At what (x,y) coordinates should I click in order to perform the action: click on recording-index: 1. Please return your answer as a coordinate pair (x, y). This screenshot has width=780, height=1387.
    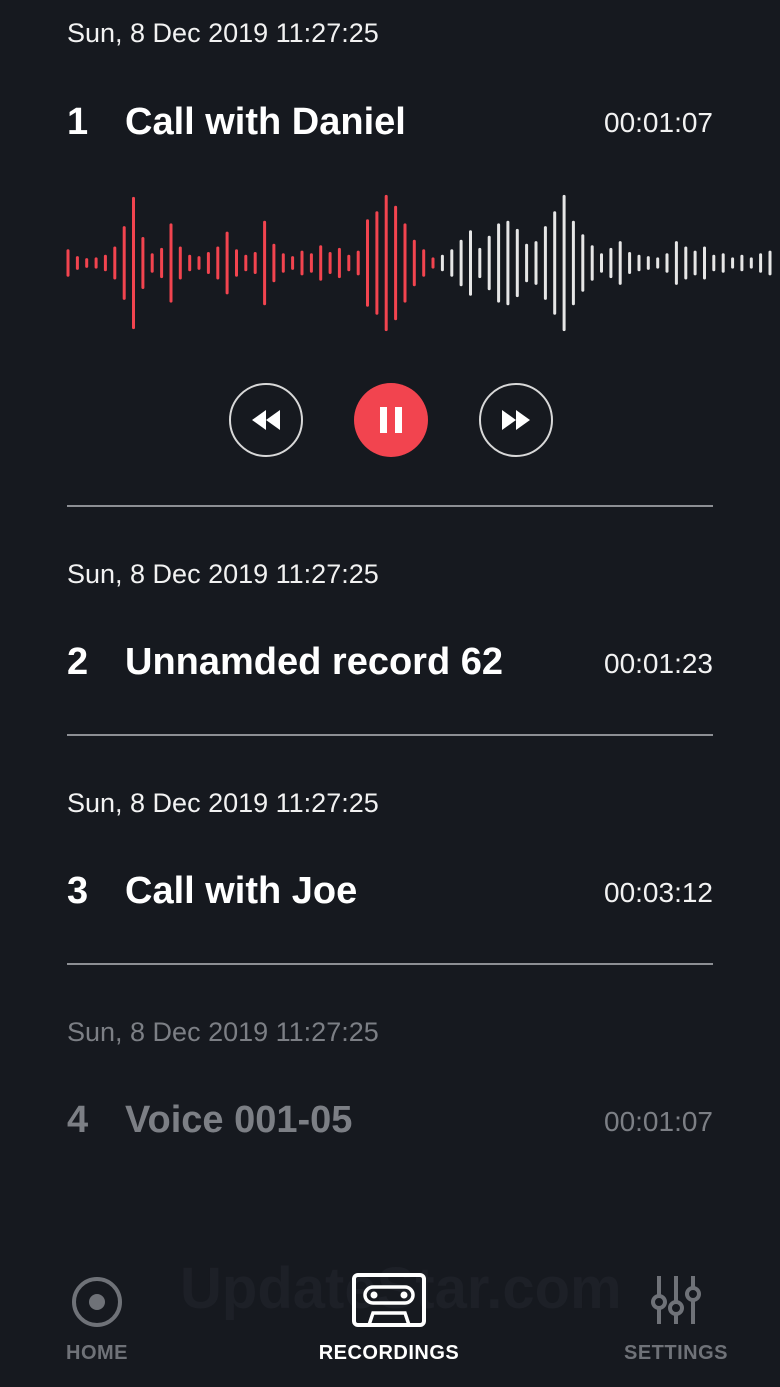
    Looking at the image, I should click on (78, 122).